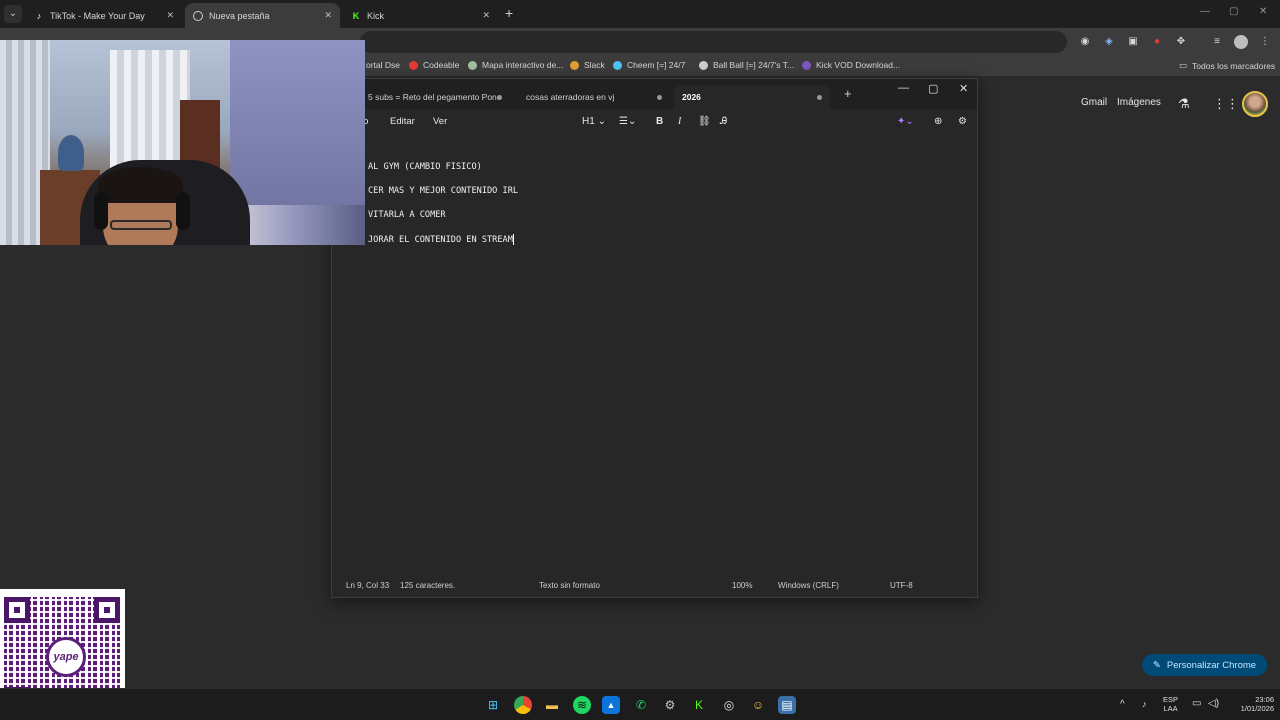  What do you see at coordinates (901, 585) in the screenshot?
I see `encoding: UTF-8` at bounding box center [901, 585].